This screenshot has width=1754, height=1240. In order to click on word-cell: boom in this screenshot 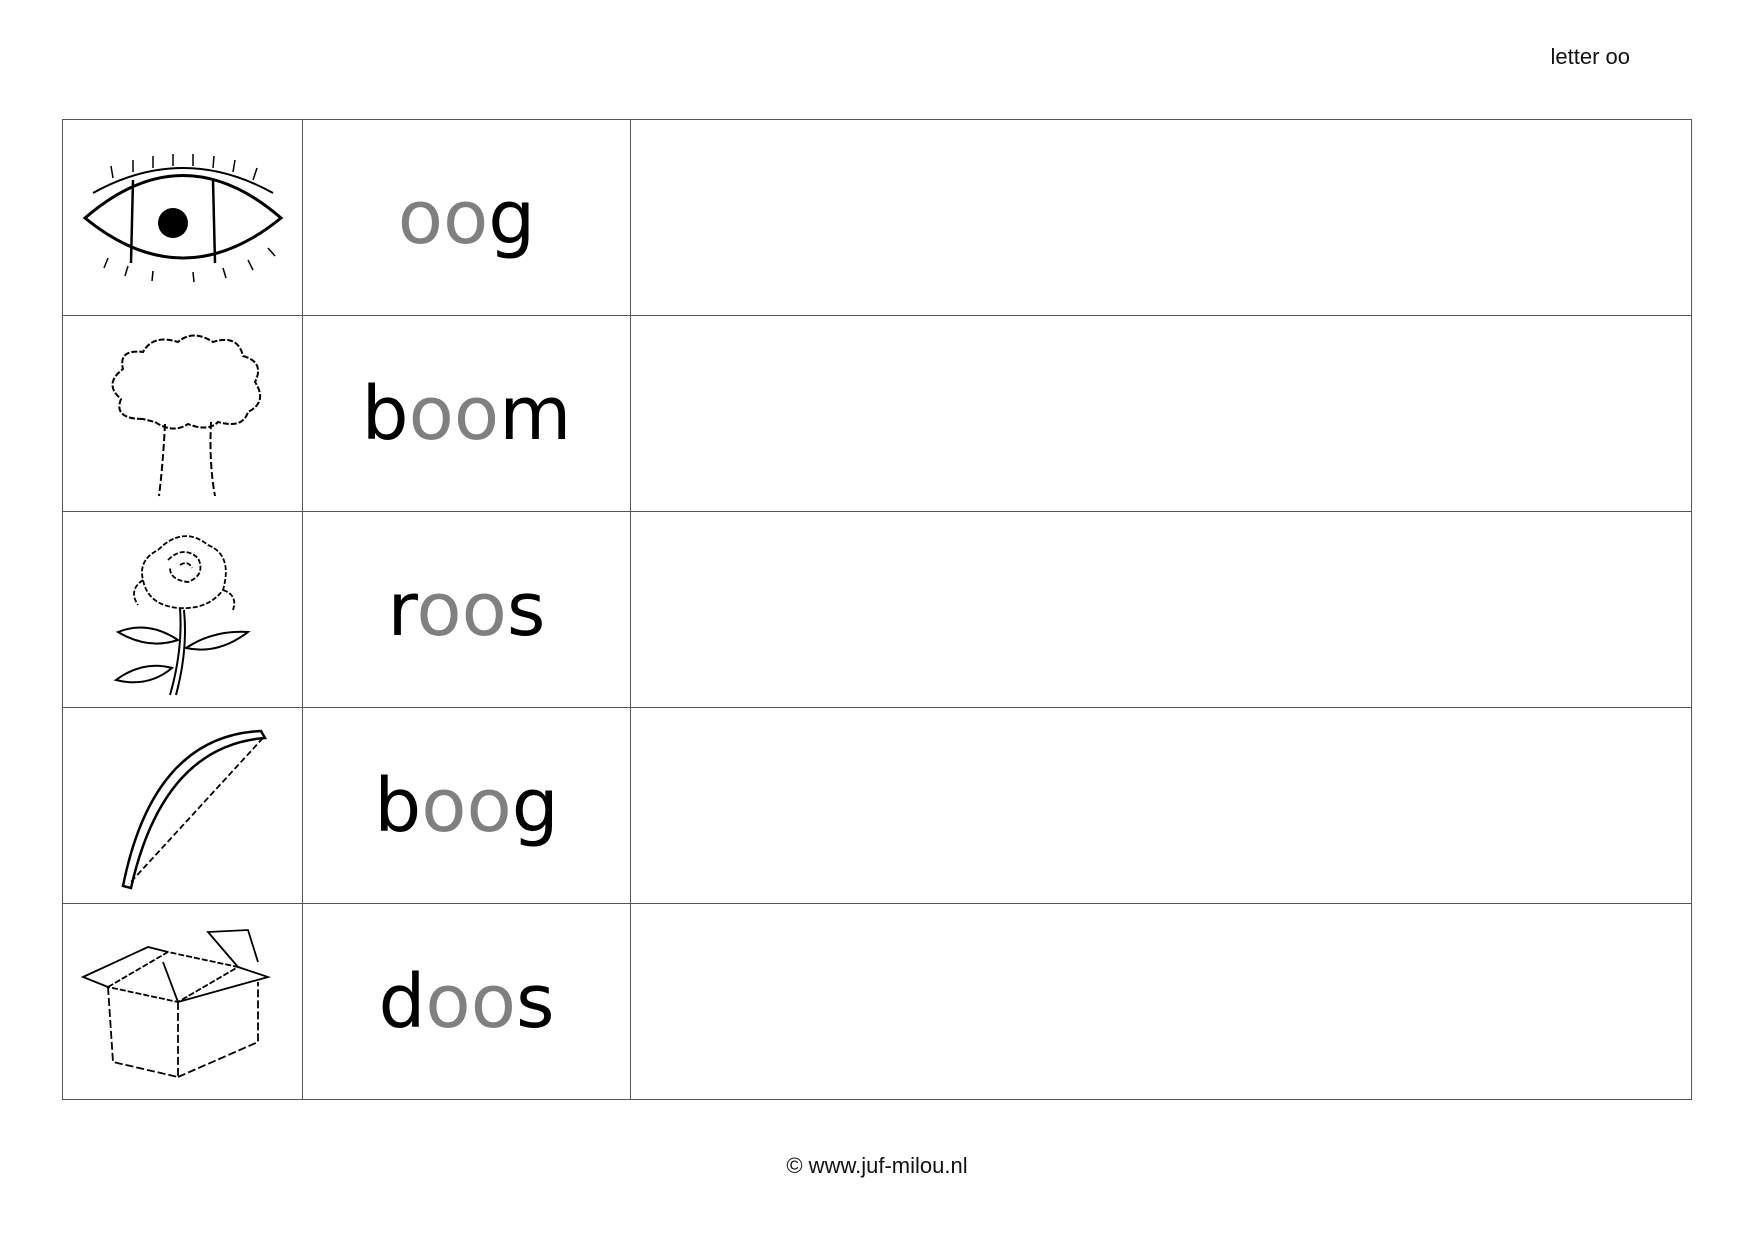, I will do `click(466, 413)`.